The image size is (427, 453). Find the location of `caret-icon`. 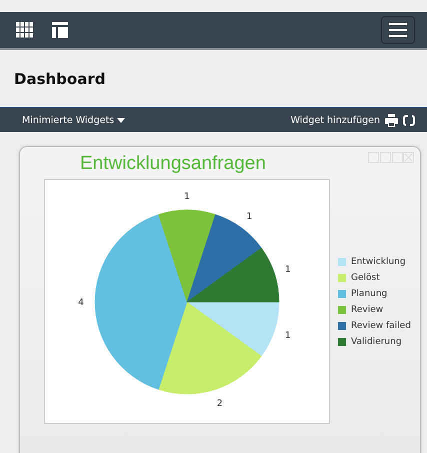

caret-icon is located at coordinates (121, 120).